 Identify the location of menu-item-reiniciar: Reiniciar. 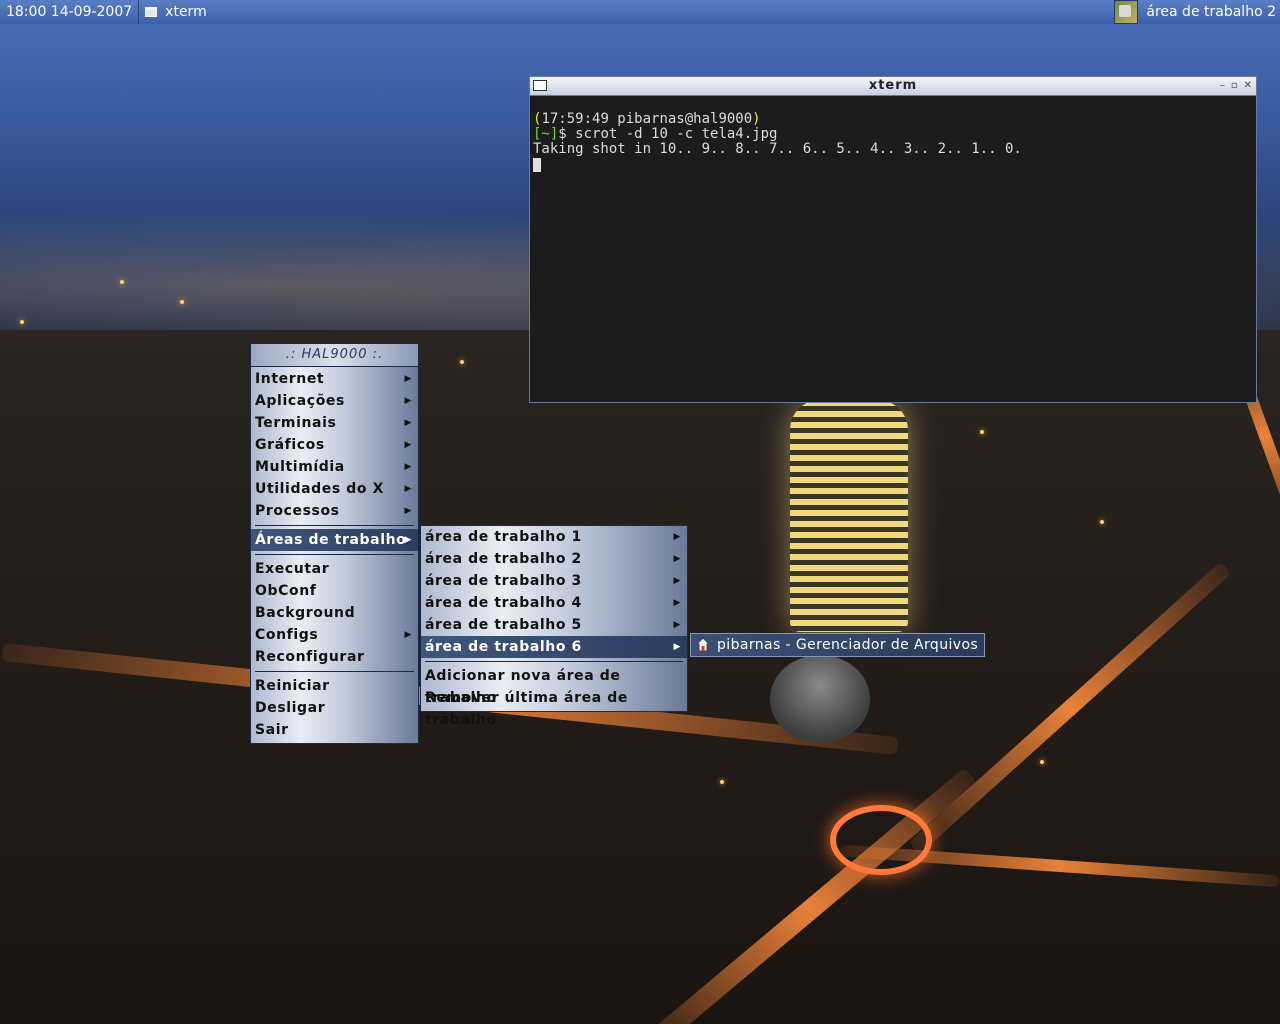
(334, 686).